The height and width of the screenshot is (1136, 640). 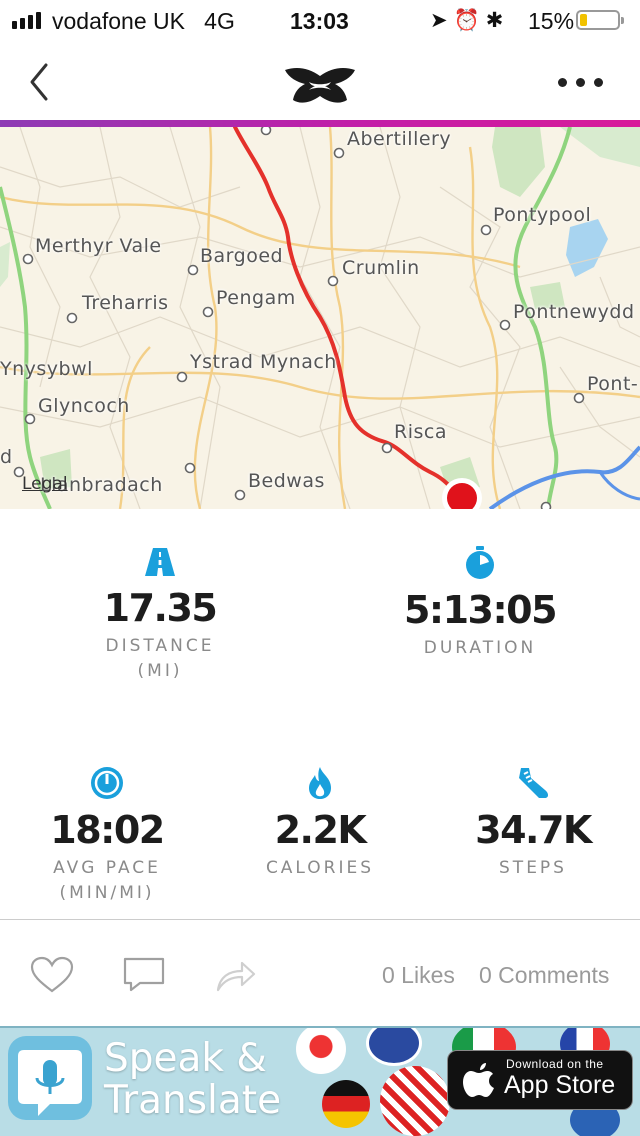 I want to click on stat-calories: 2.2K CALORIES, so click(x=320, y=823).